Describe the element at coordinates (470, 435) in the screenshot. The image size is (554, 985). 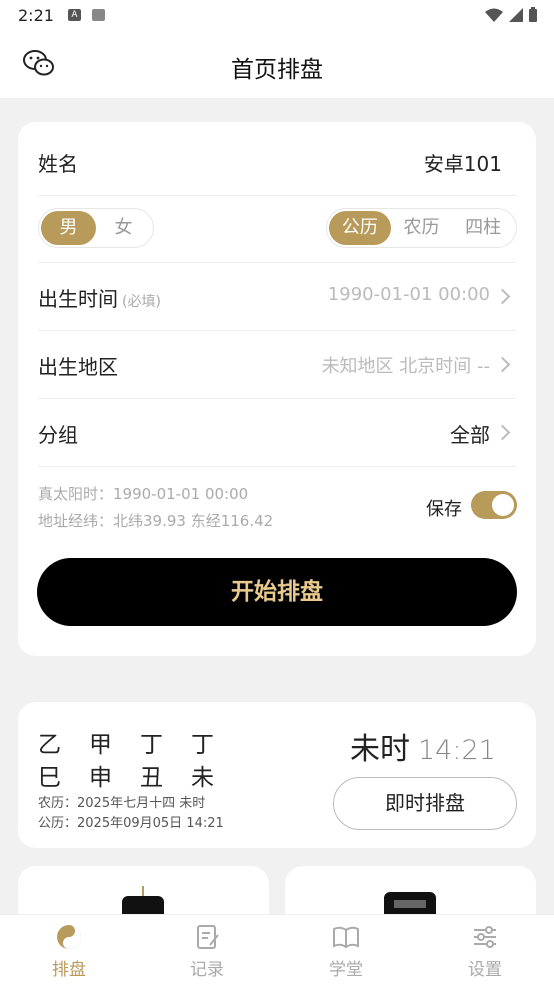
I see `group-value: 全部` at that location.